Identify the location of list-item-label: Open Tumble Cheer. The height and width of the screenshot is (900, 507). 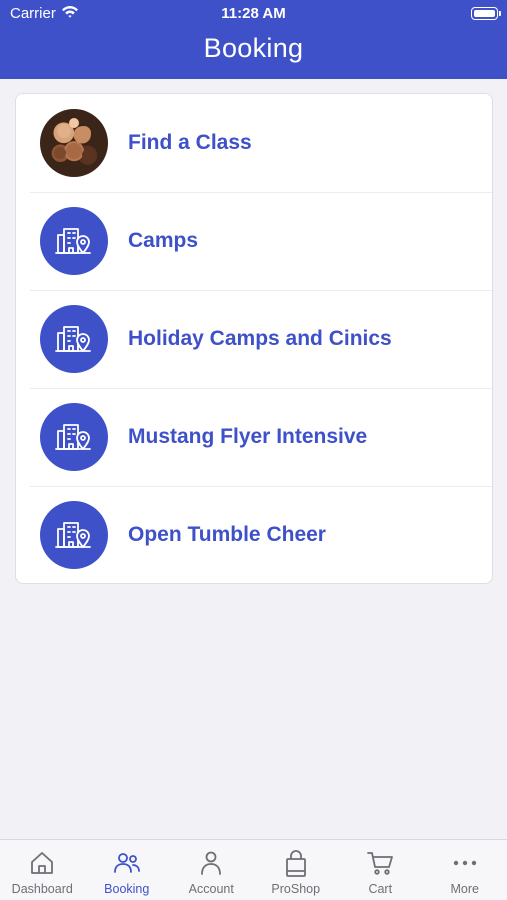
(227, 534).